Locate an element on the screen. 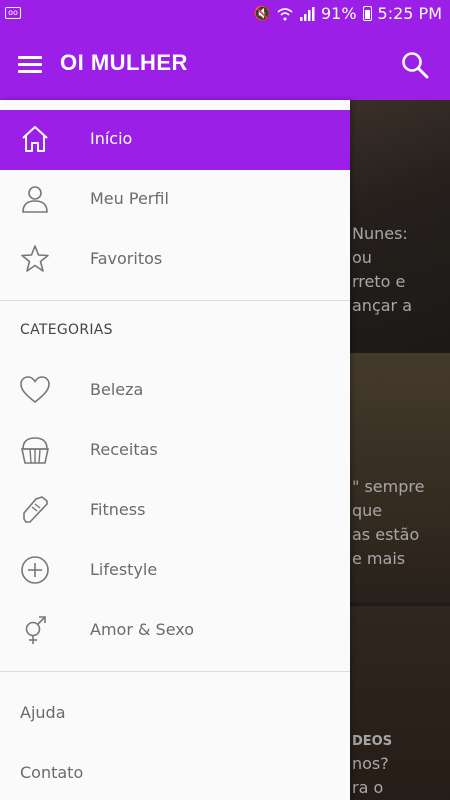 This screenshot has height=800, width=450. nav-item-label: Início is located at coordinates (111, 138).